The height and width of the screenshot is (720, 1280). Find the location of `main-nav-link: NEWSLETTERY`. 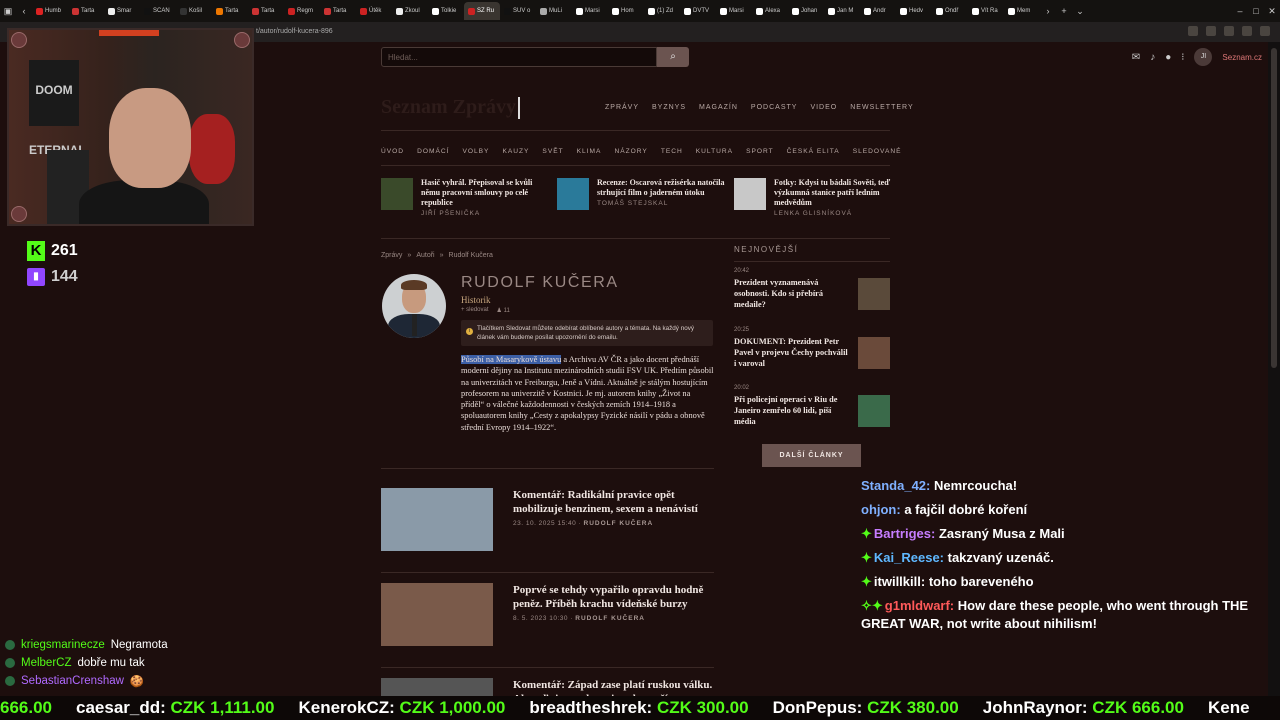

main-nav-link: NEWSLETTERY is located at coordinates (881, 107).